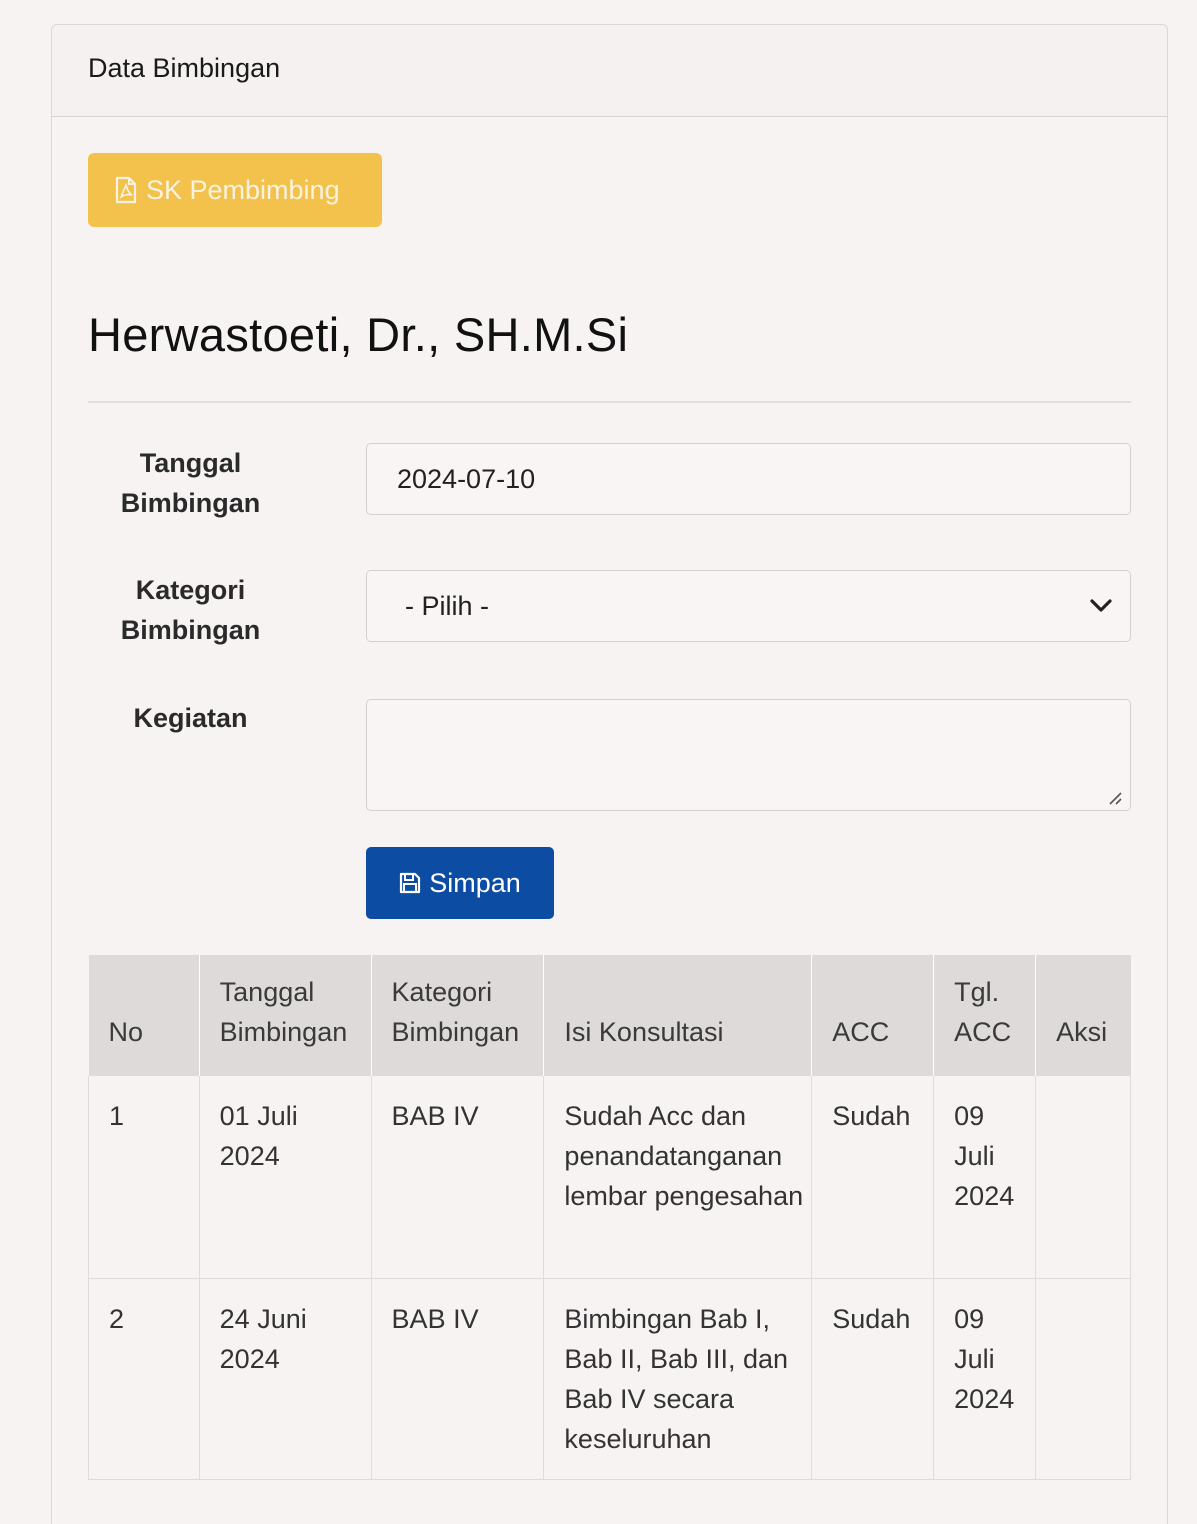  What do you see at coordinates (985, 1015) in the screenshot?
I see `header-tgl-acc: Tgl. ACC` at bounding box center [985, 1015].